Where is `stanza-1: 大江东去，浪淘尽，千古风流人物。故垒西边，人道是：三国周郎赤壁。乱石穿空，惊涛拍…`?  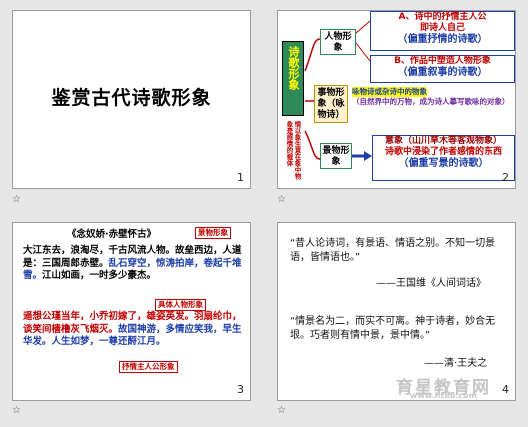 stanza-1: 大江东去，浪淘尽，千古风流人物。故垒西边，人道是：三国周郎赤壁。乱石穿空，惊涛拍… is located at coordinates (133, 264).